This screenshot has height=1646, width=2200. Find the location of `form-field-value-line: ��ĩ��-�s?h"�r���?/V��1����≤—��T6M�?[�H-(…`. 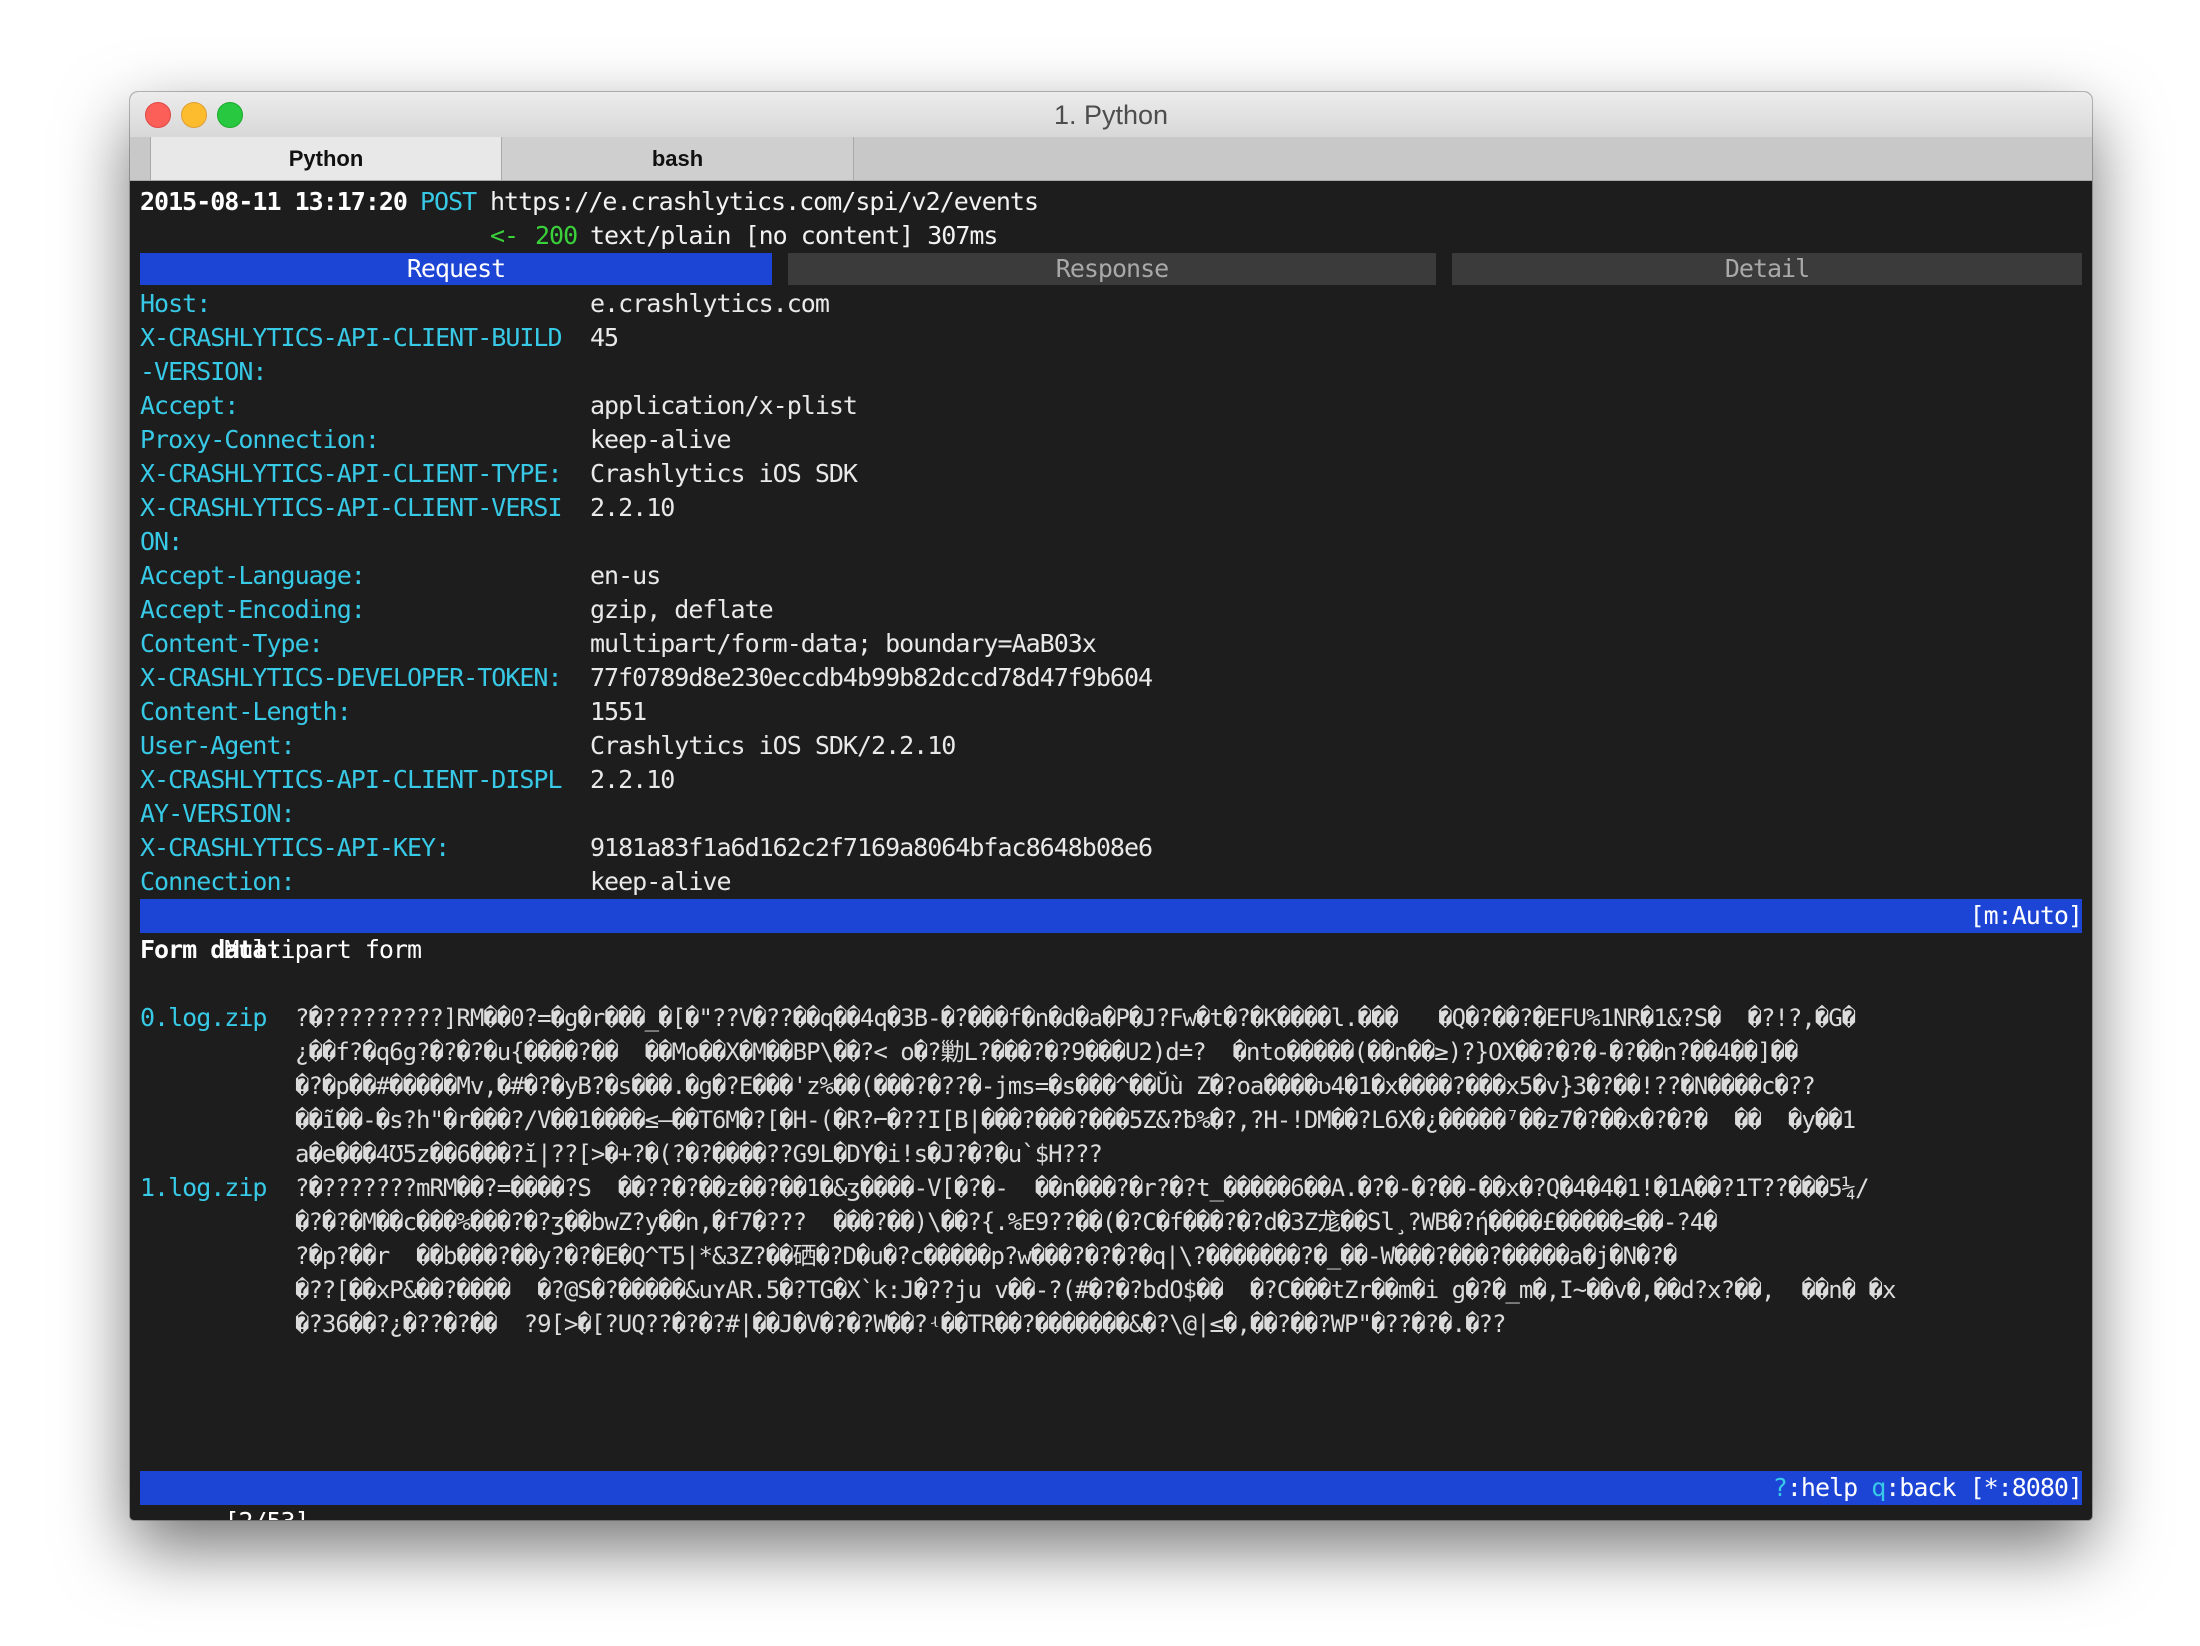

form-field-value-line: ��ĩ��-�s?h"�r���?/V��1����≤—��T6M�?[�H-(… is located at coordinates (1075, 1120).